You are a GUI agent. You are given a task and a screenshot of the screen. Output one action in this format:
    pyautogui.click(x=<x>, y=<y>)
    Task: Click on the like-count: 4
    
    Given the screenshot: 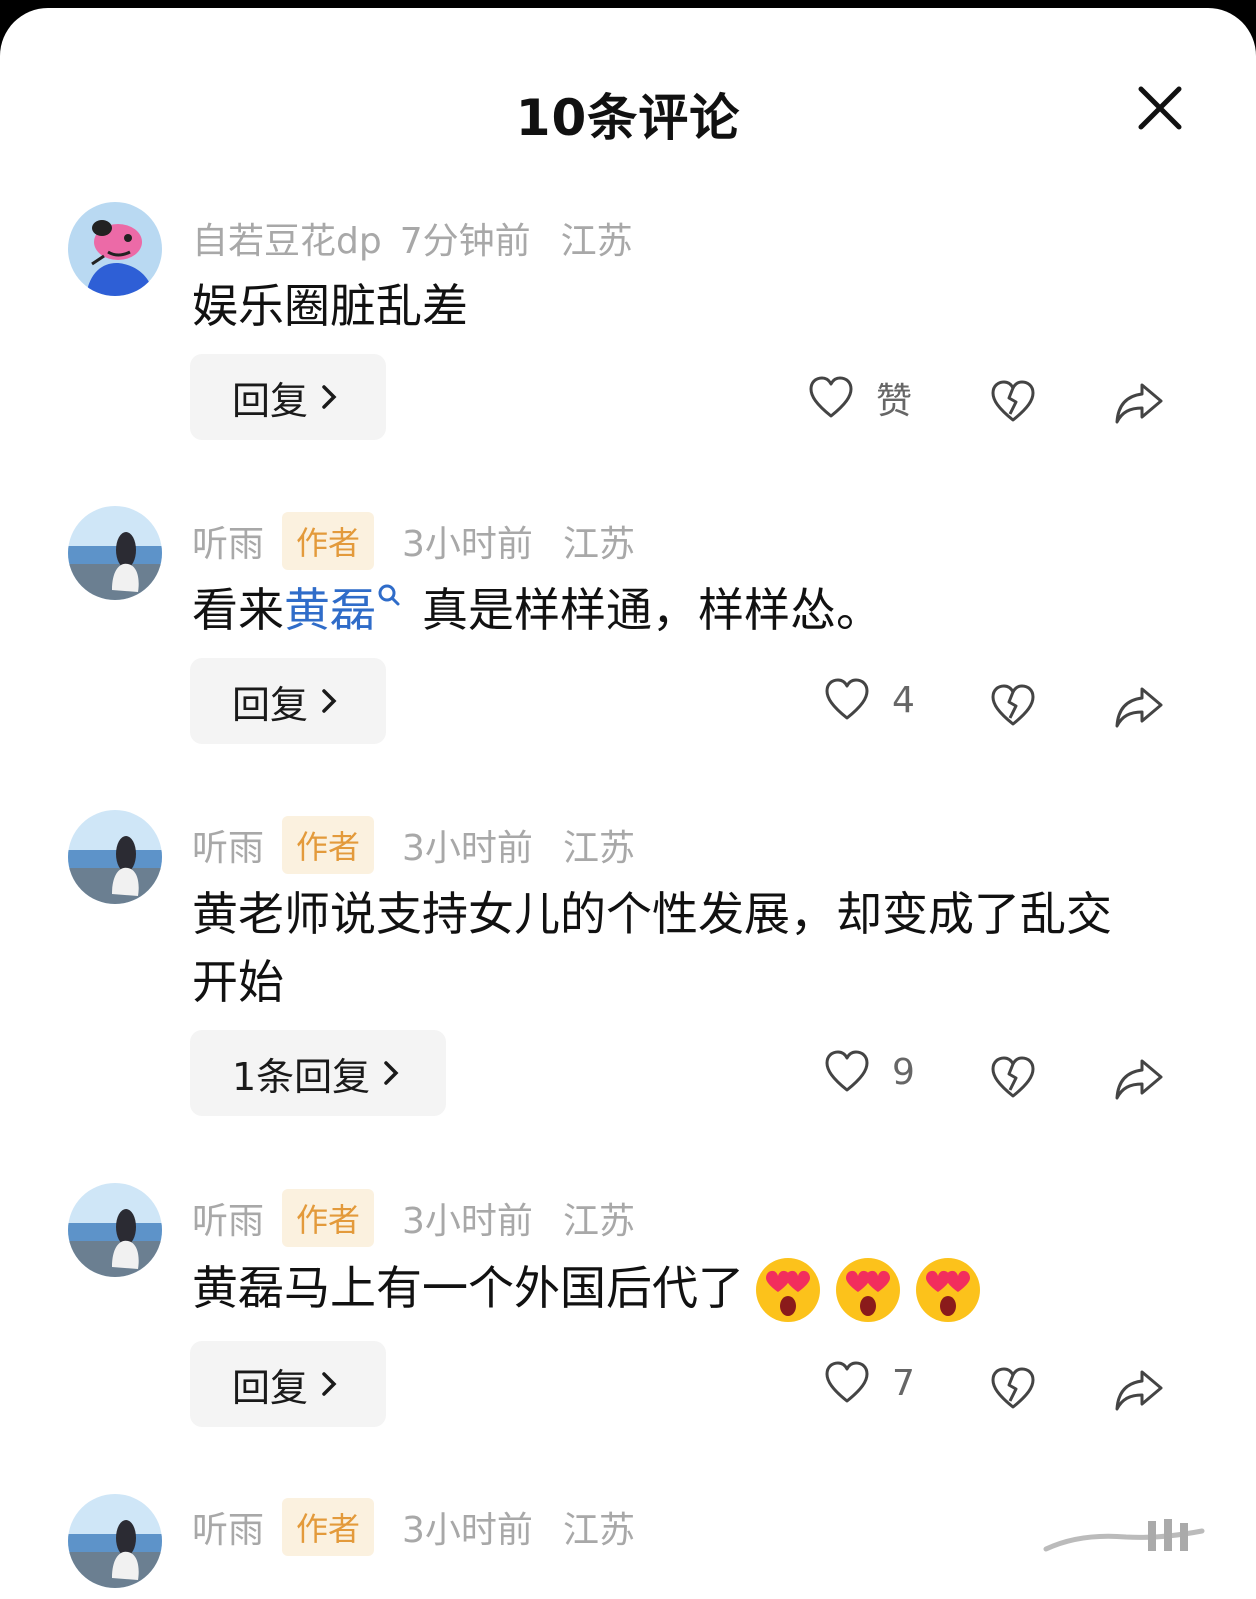 What is the action you would take?
    pyautogui.click(x=903, y=700)
    